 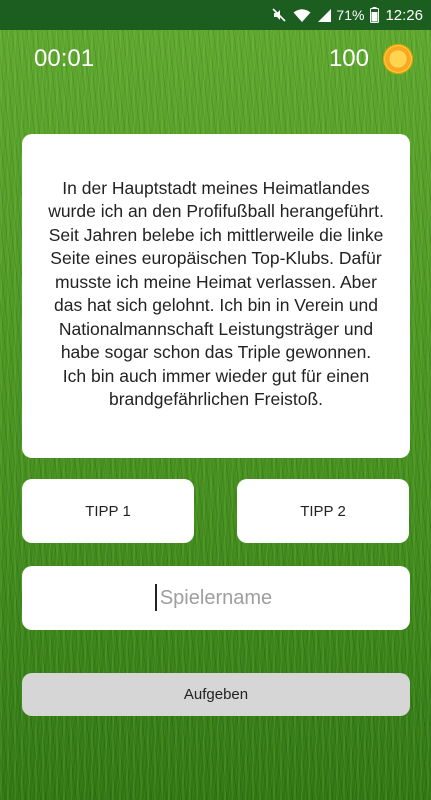 What do you see at coordinates (348, 58) in the screenshot?
I see `coin-score: 100` at bounding box center [348, 58].